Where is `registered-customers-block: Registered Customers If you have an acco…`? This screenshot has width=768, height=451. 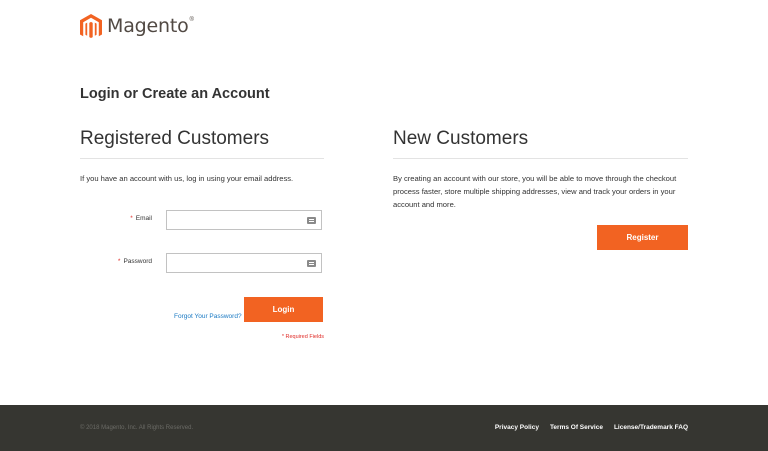 registered-customers-block: Registered Customers If you have an acco… is located at coordinates (202, 234).